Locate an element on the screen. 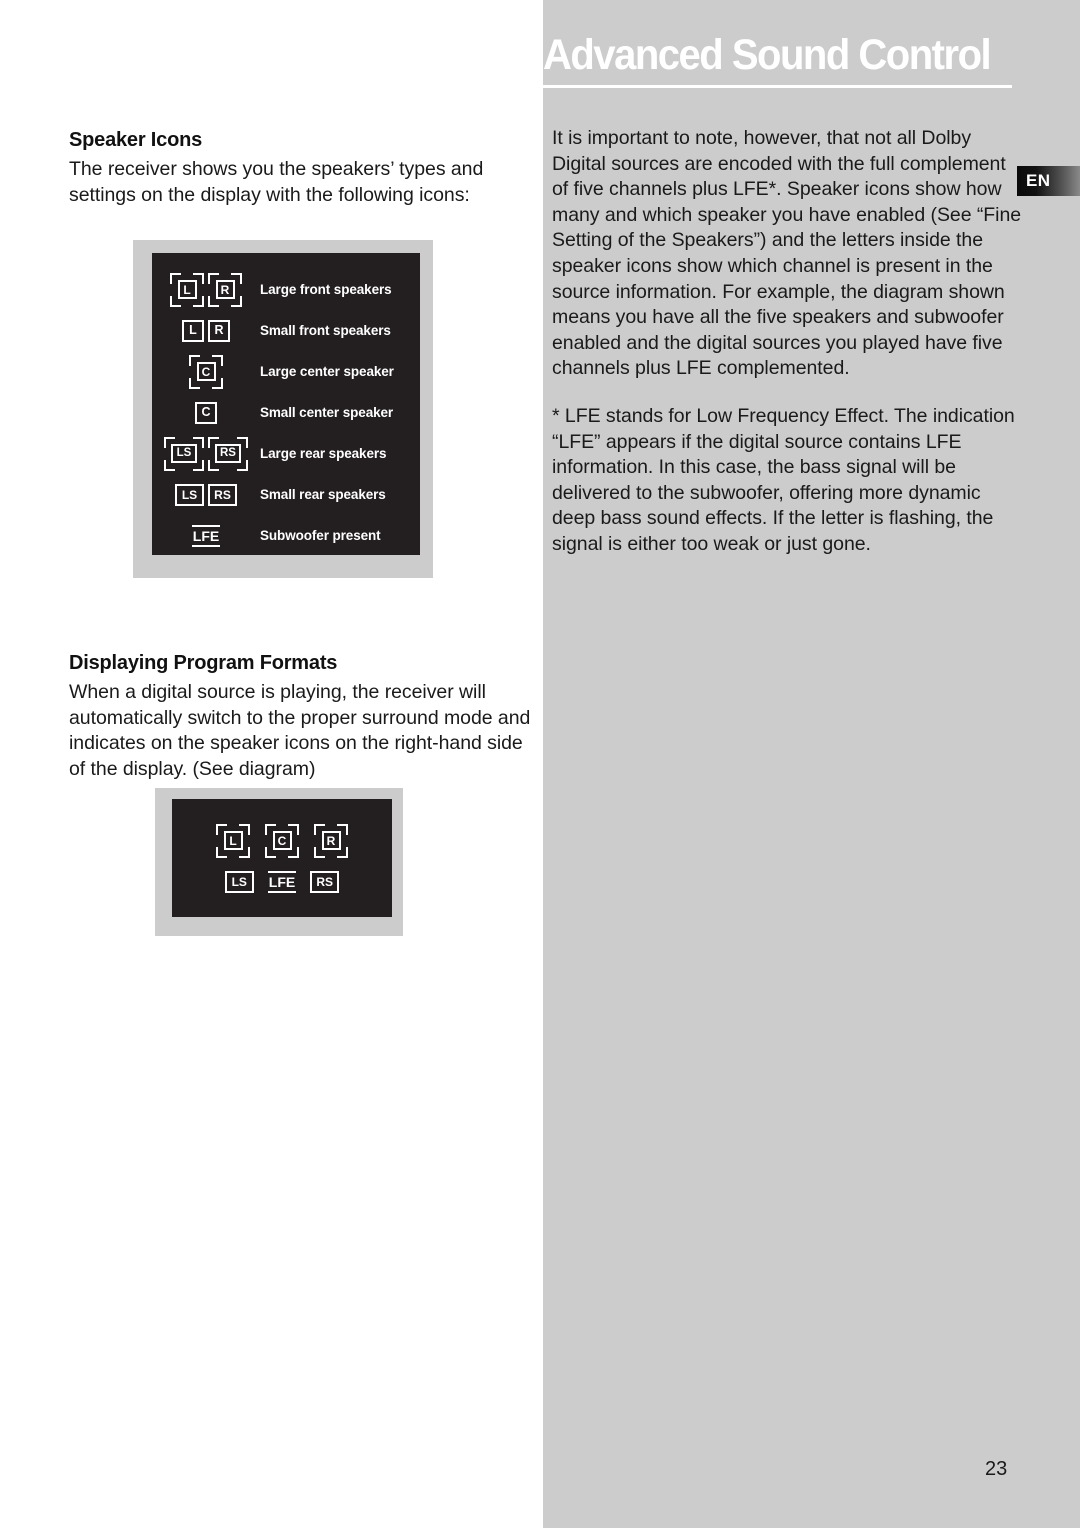 The width and height of the screenshot is (1080, 1528). display-icon-large-c: C is located at coordinates (282, 840).